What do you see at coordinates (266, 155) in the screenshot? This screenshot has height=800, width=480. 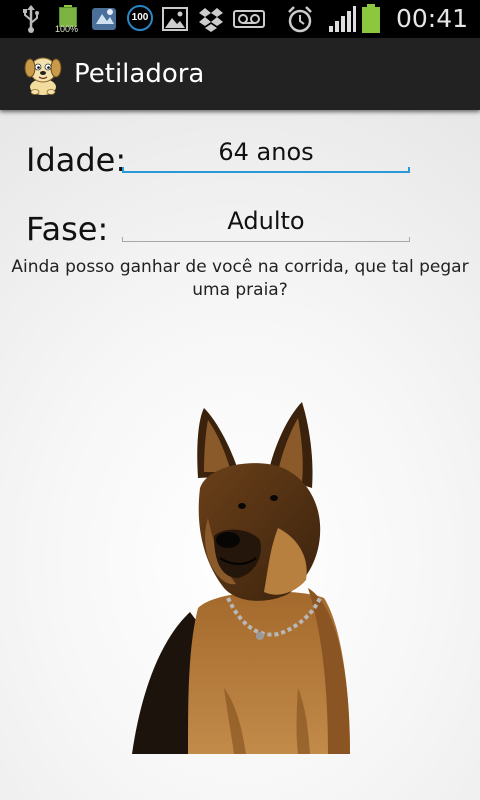 I see `age-field: 64 anos` at bounding box center [266, 155].